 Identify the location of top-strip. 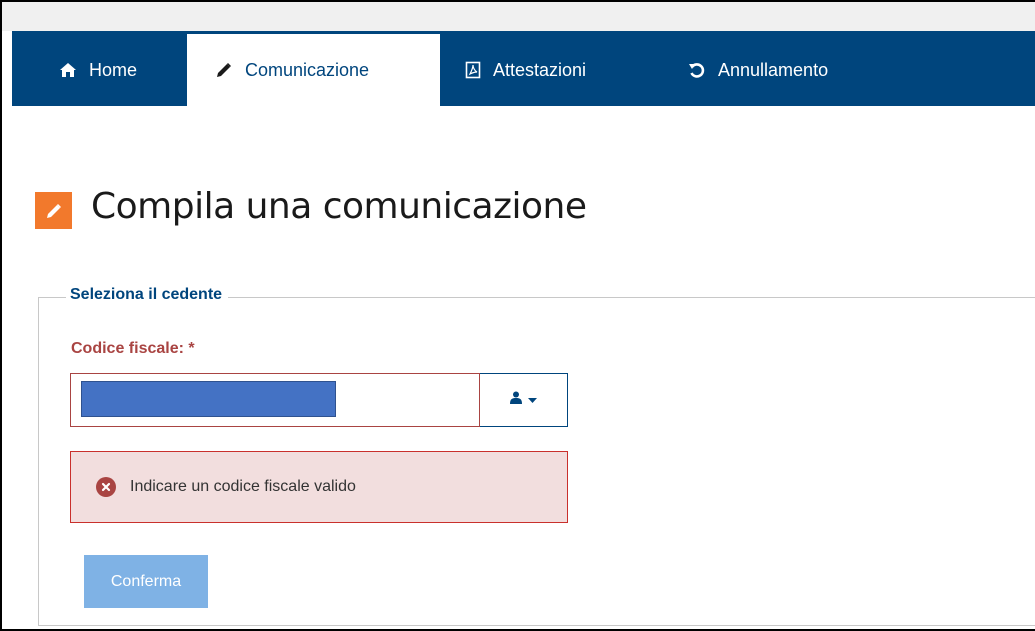
(518, 16).